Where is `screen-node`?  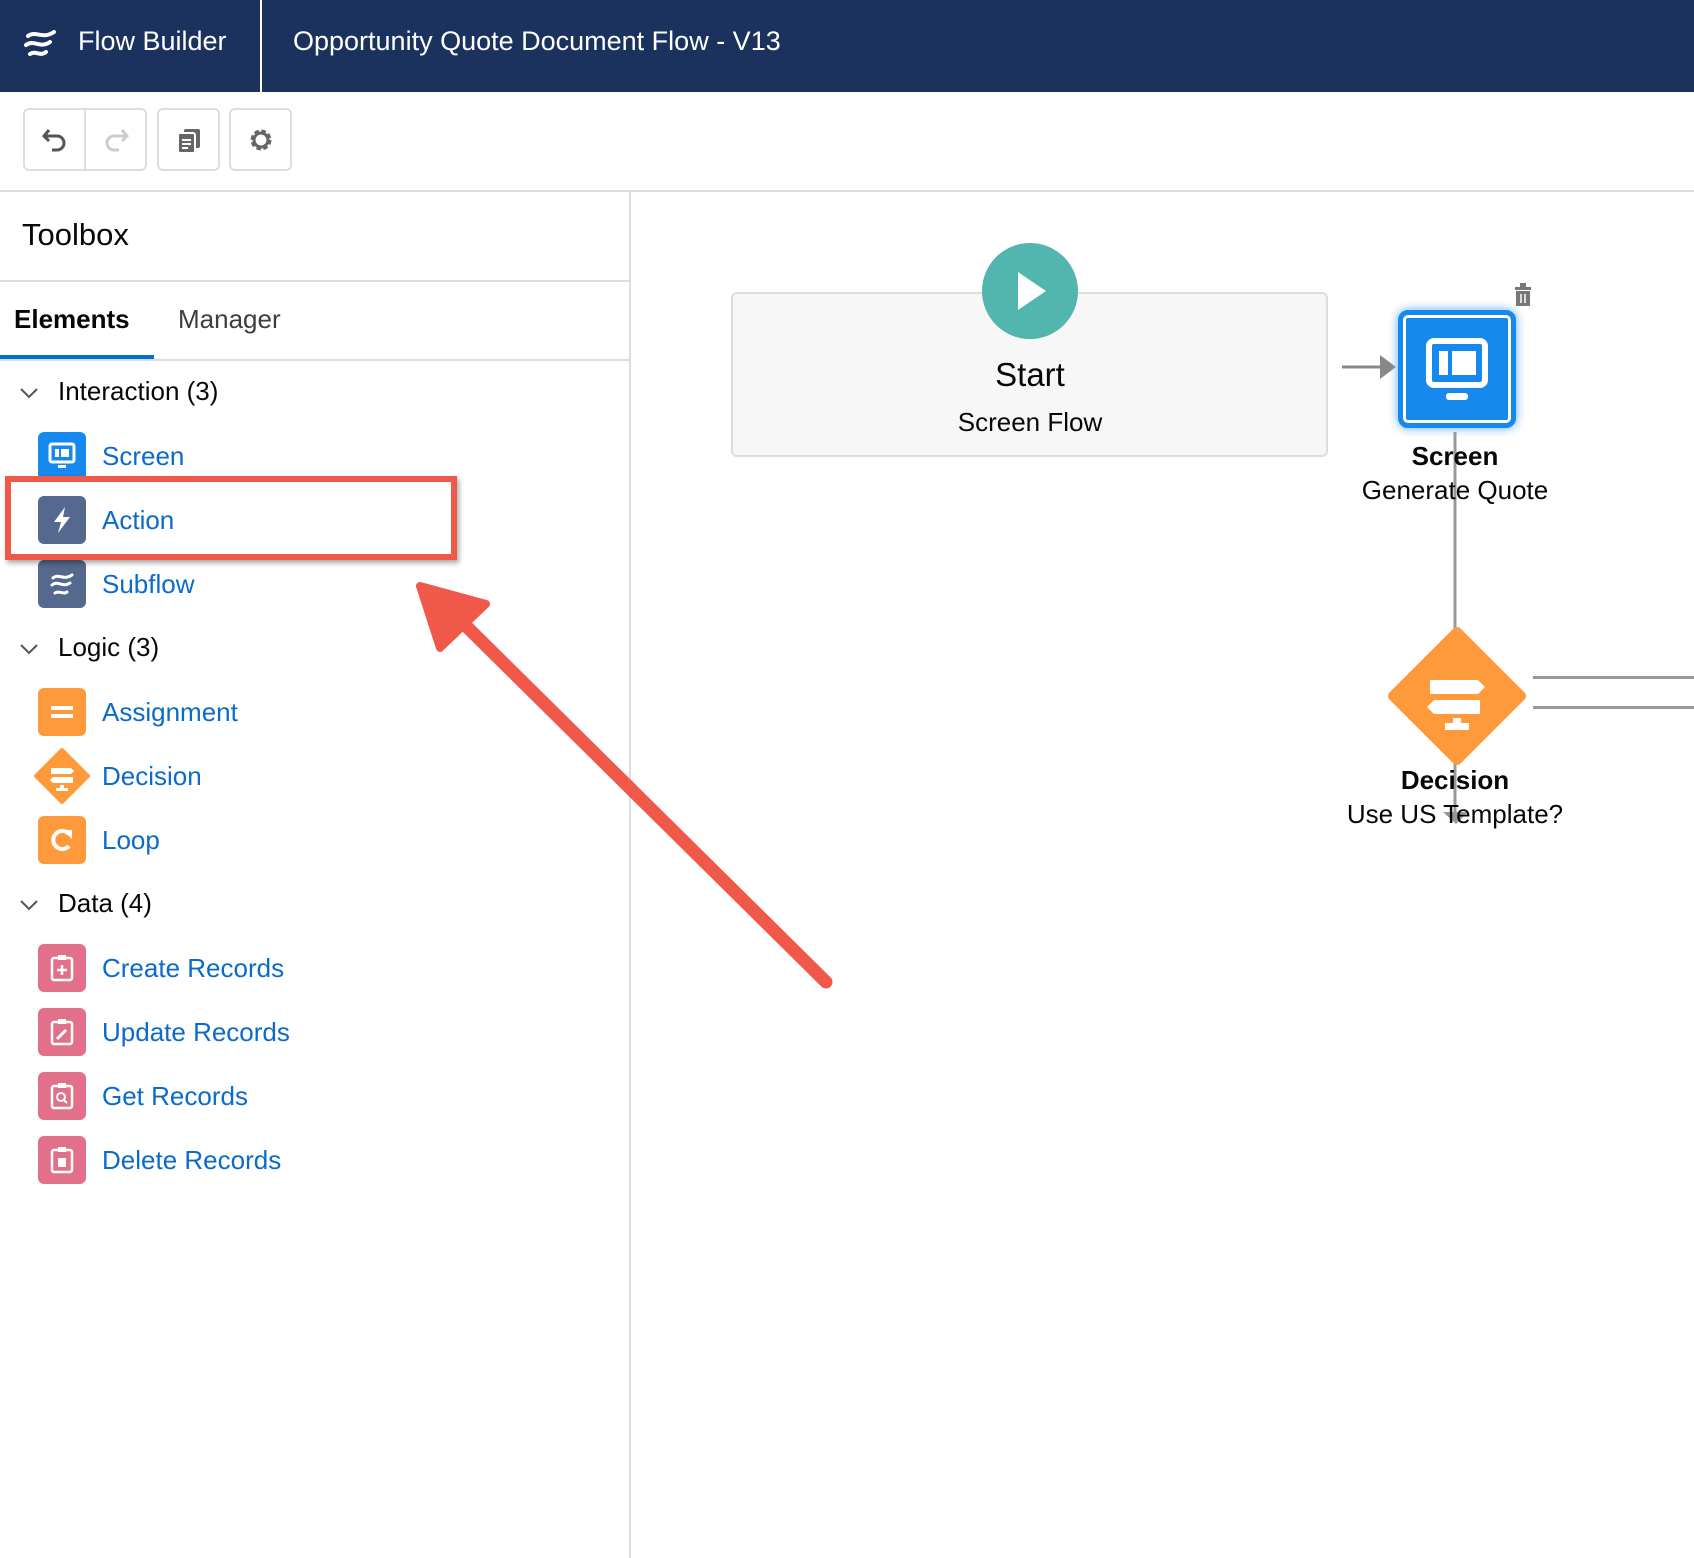 screen-node is located at coordinates (1457, 369).